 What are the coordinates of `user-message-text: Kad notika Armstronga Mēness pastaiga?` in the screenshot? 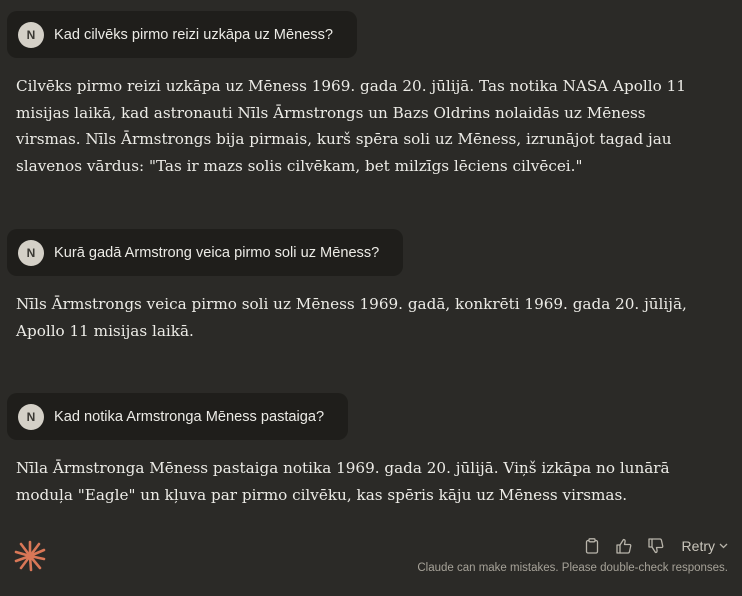 It's located at (189, 416).